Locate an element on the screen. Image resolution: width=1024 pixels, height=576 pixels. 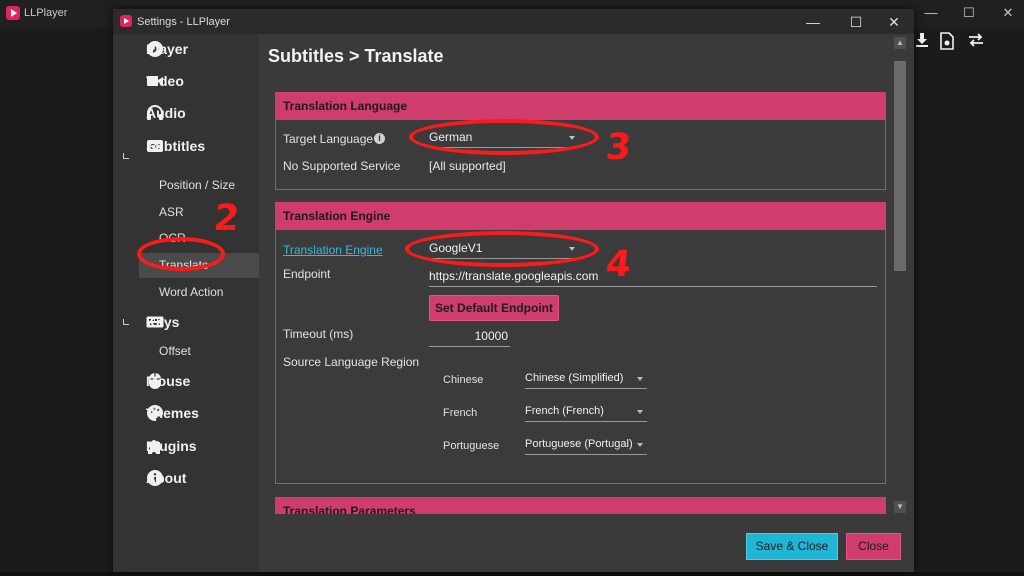
region-select-french: French (French) is located at coordinates (586, 412).